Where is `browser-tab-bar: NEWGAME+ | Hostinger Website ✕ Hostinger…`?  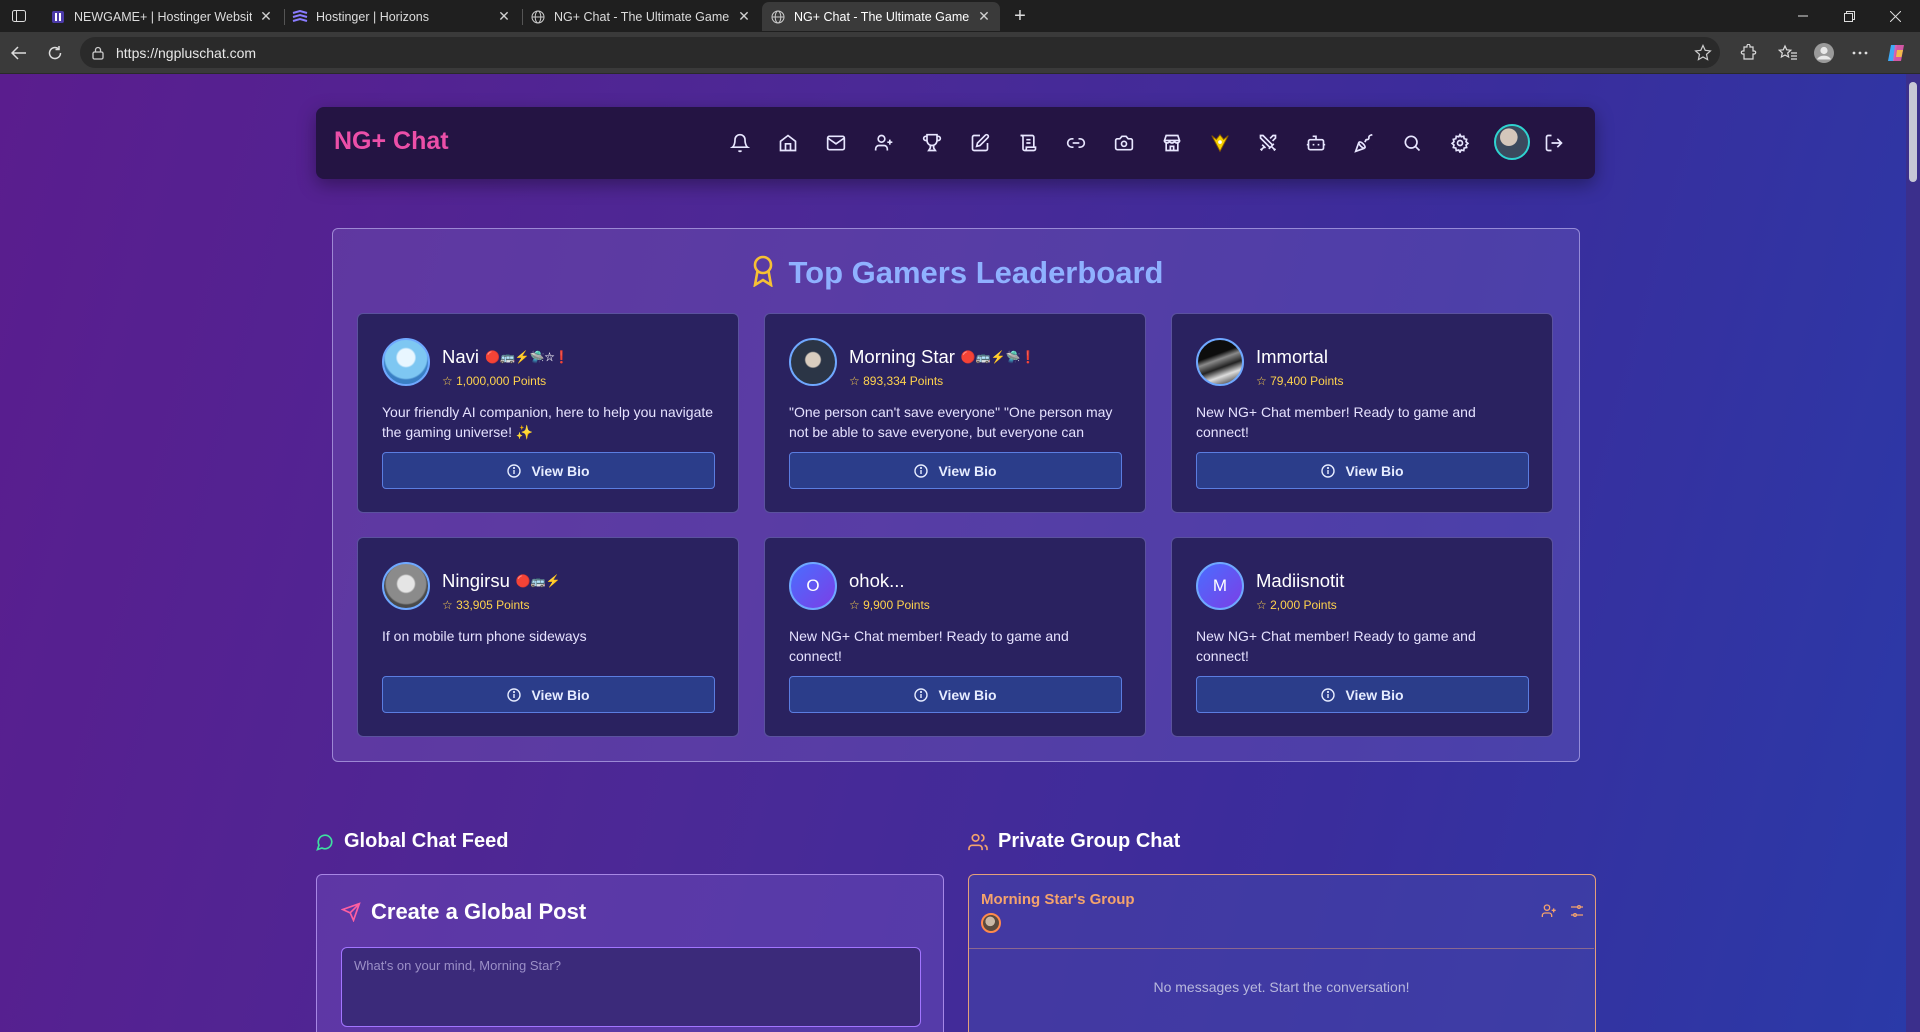 browser-tab-bar: NEWGAME+ | Hostinger Website ✕ Hostinger… is located at coordinates (960, 16).